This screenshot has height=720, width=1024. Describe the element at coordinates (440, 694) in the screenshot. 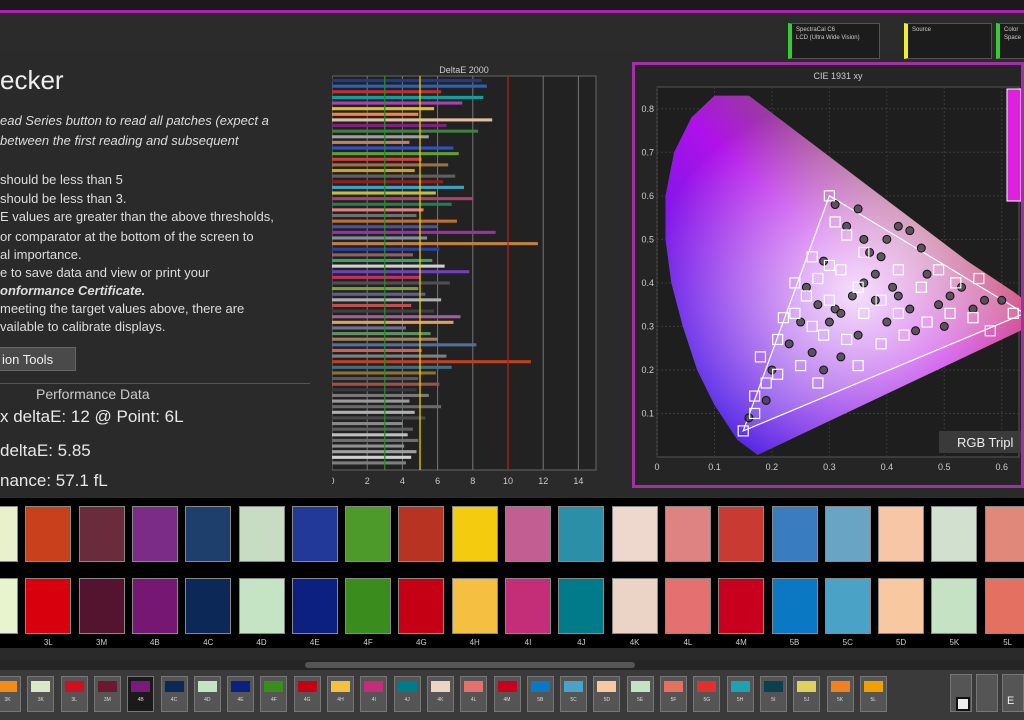

I see `patch-button: 4K` at that location.